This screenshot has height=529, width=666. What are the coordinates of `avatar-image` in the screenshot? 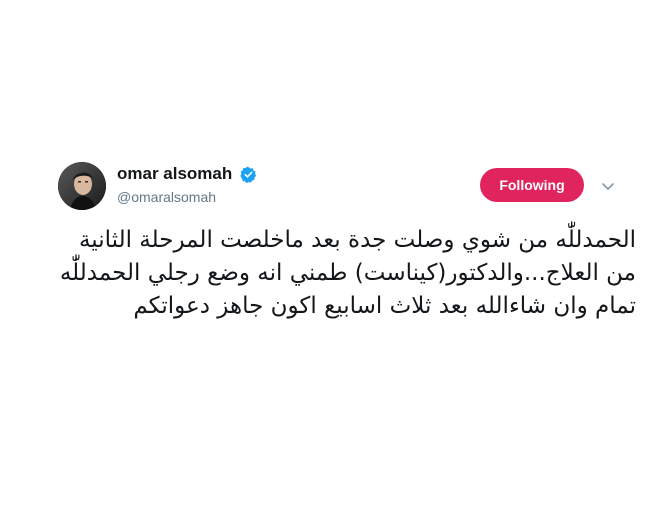 It's located at (82, 186).